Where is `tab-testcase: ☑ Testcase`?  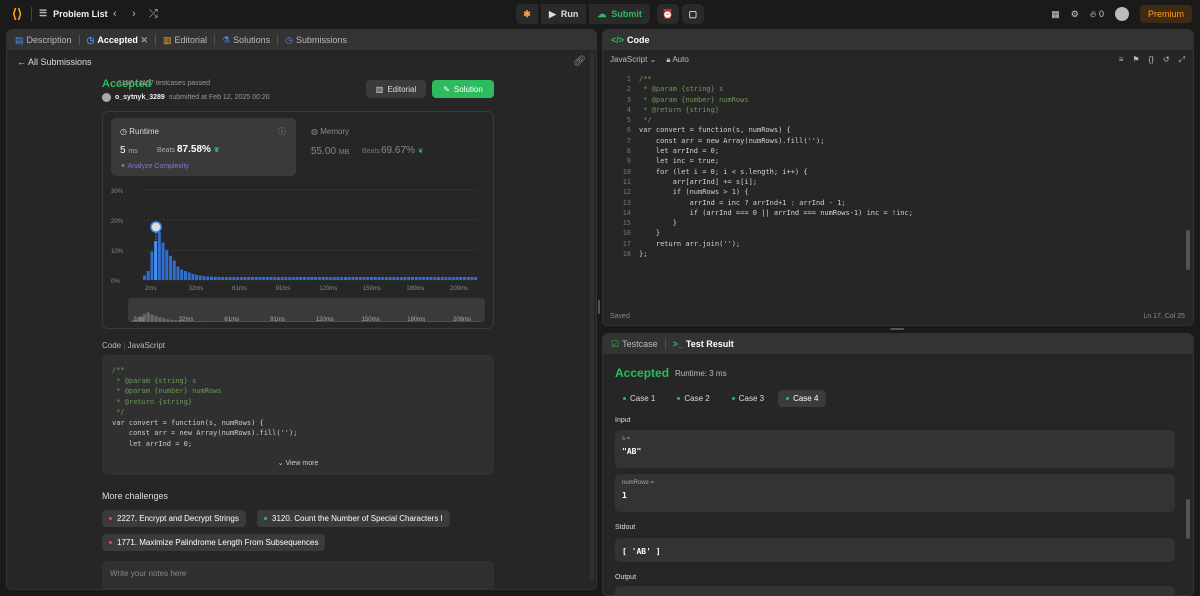
tab-testcase: ☑ Testcase is located at coordinates (634, 344).